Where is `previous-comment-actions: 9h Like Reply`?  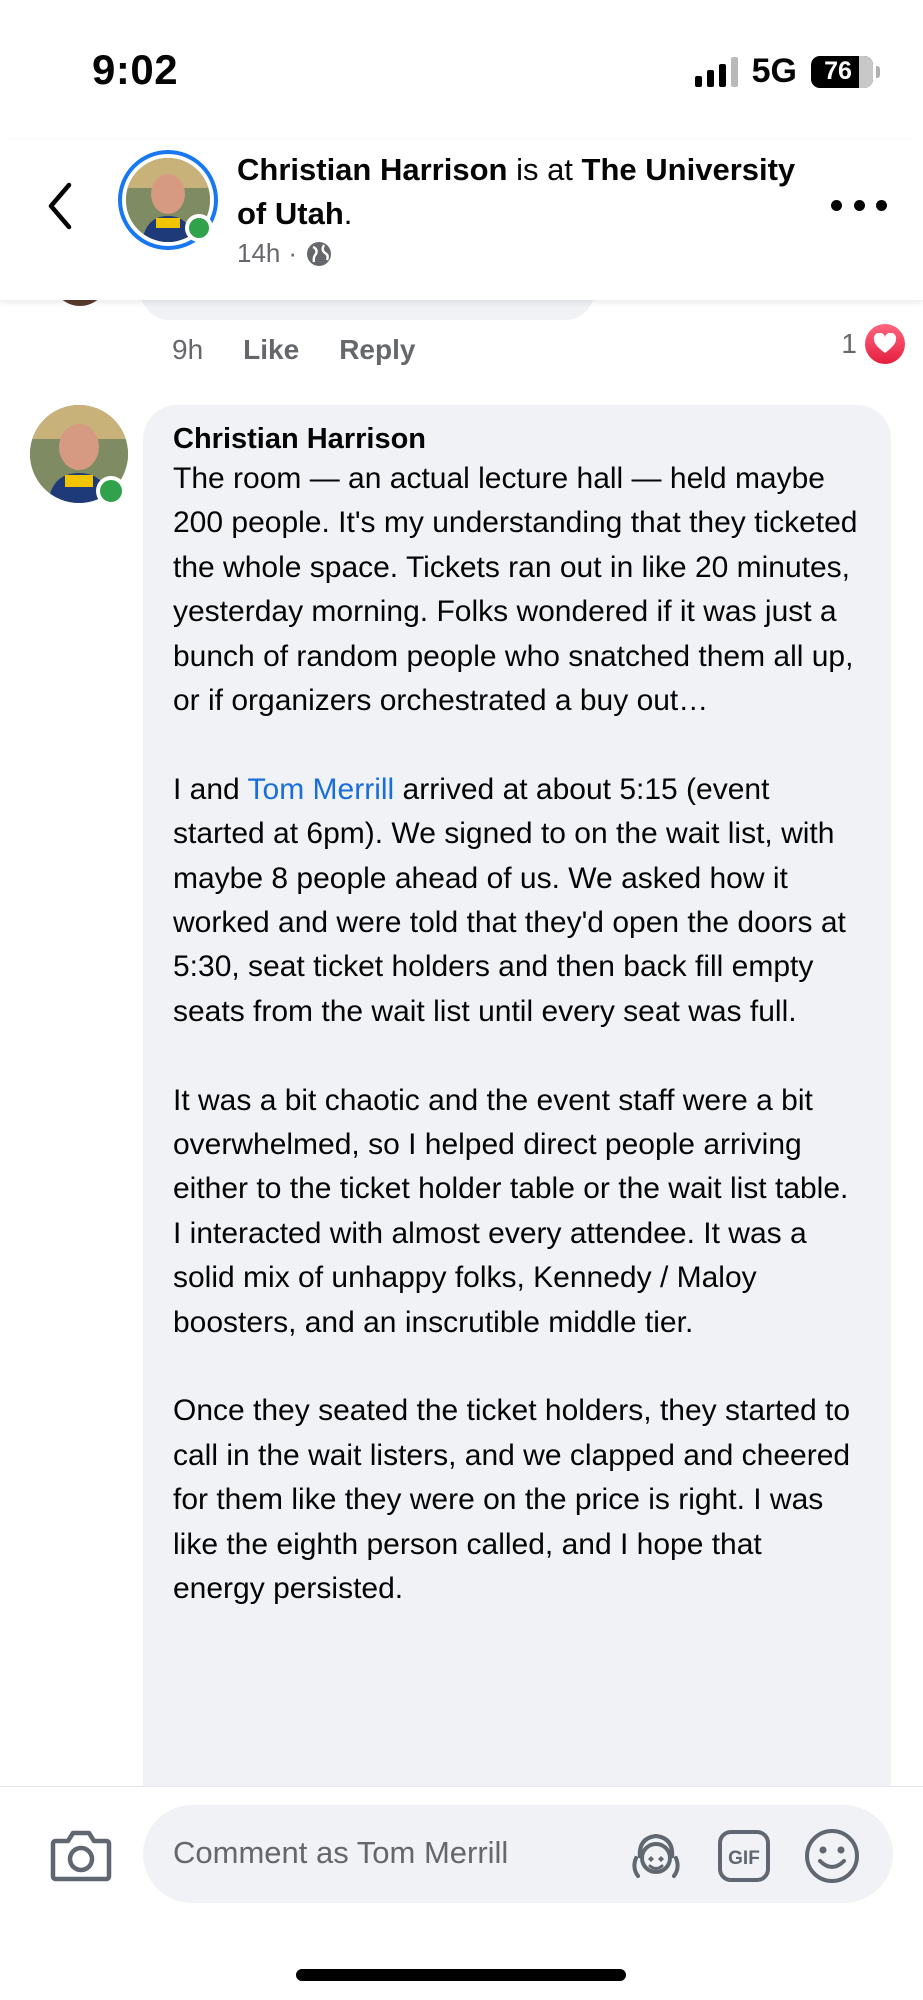
previous-comment-actions: 9h Like Reply is located at coordinates (293, 350).